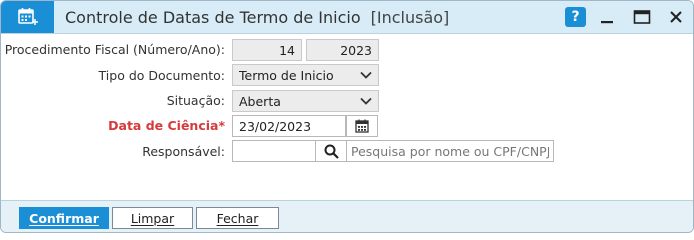  I want to click on minimize-icon, so click(606, 22).